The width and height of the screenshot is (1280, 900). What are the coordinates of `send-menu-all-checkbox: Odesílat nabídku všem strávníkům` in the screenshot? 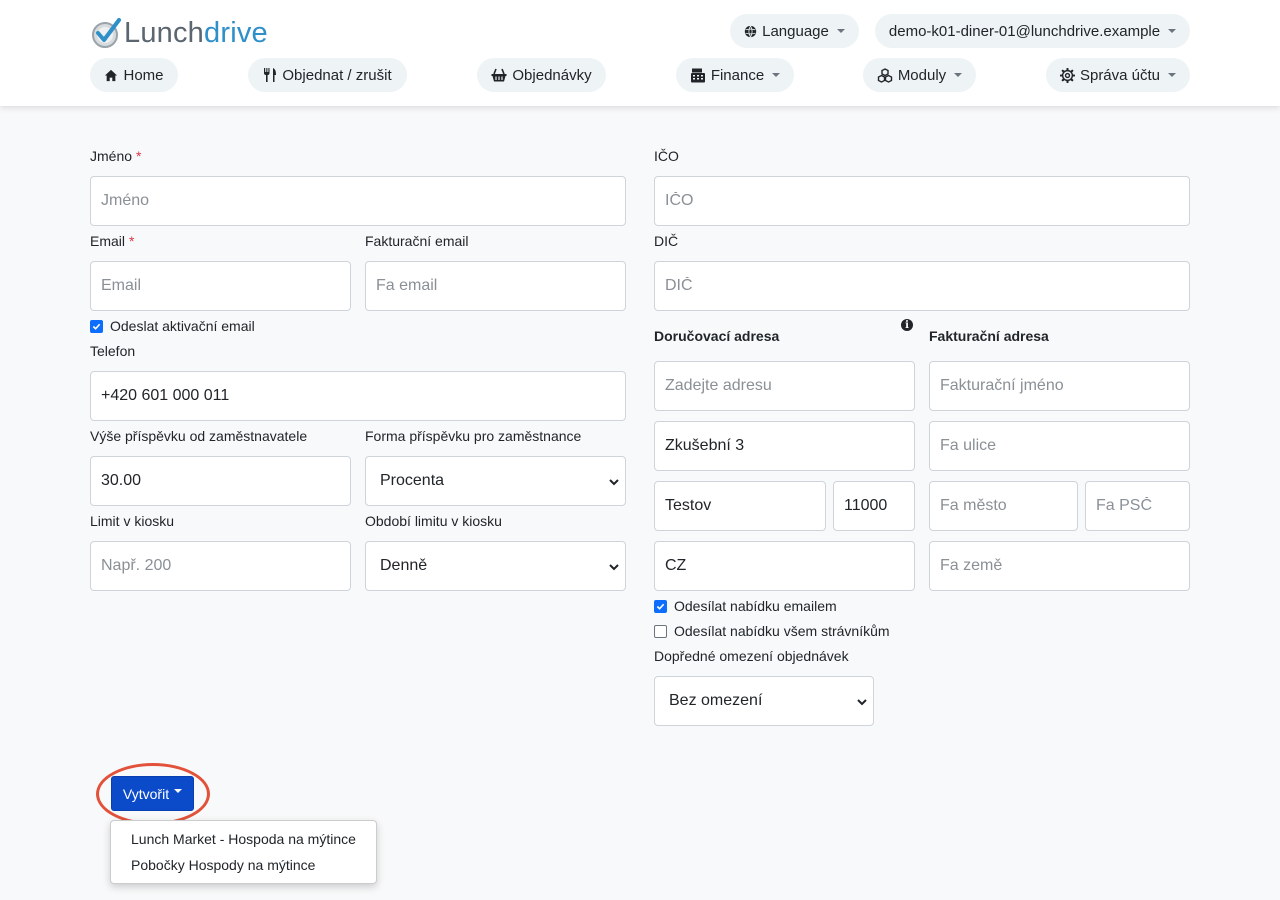 It's located at (772, 631).